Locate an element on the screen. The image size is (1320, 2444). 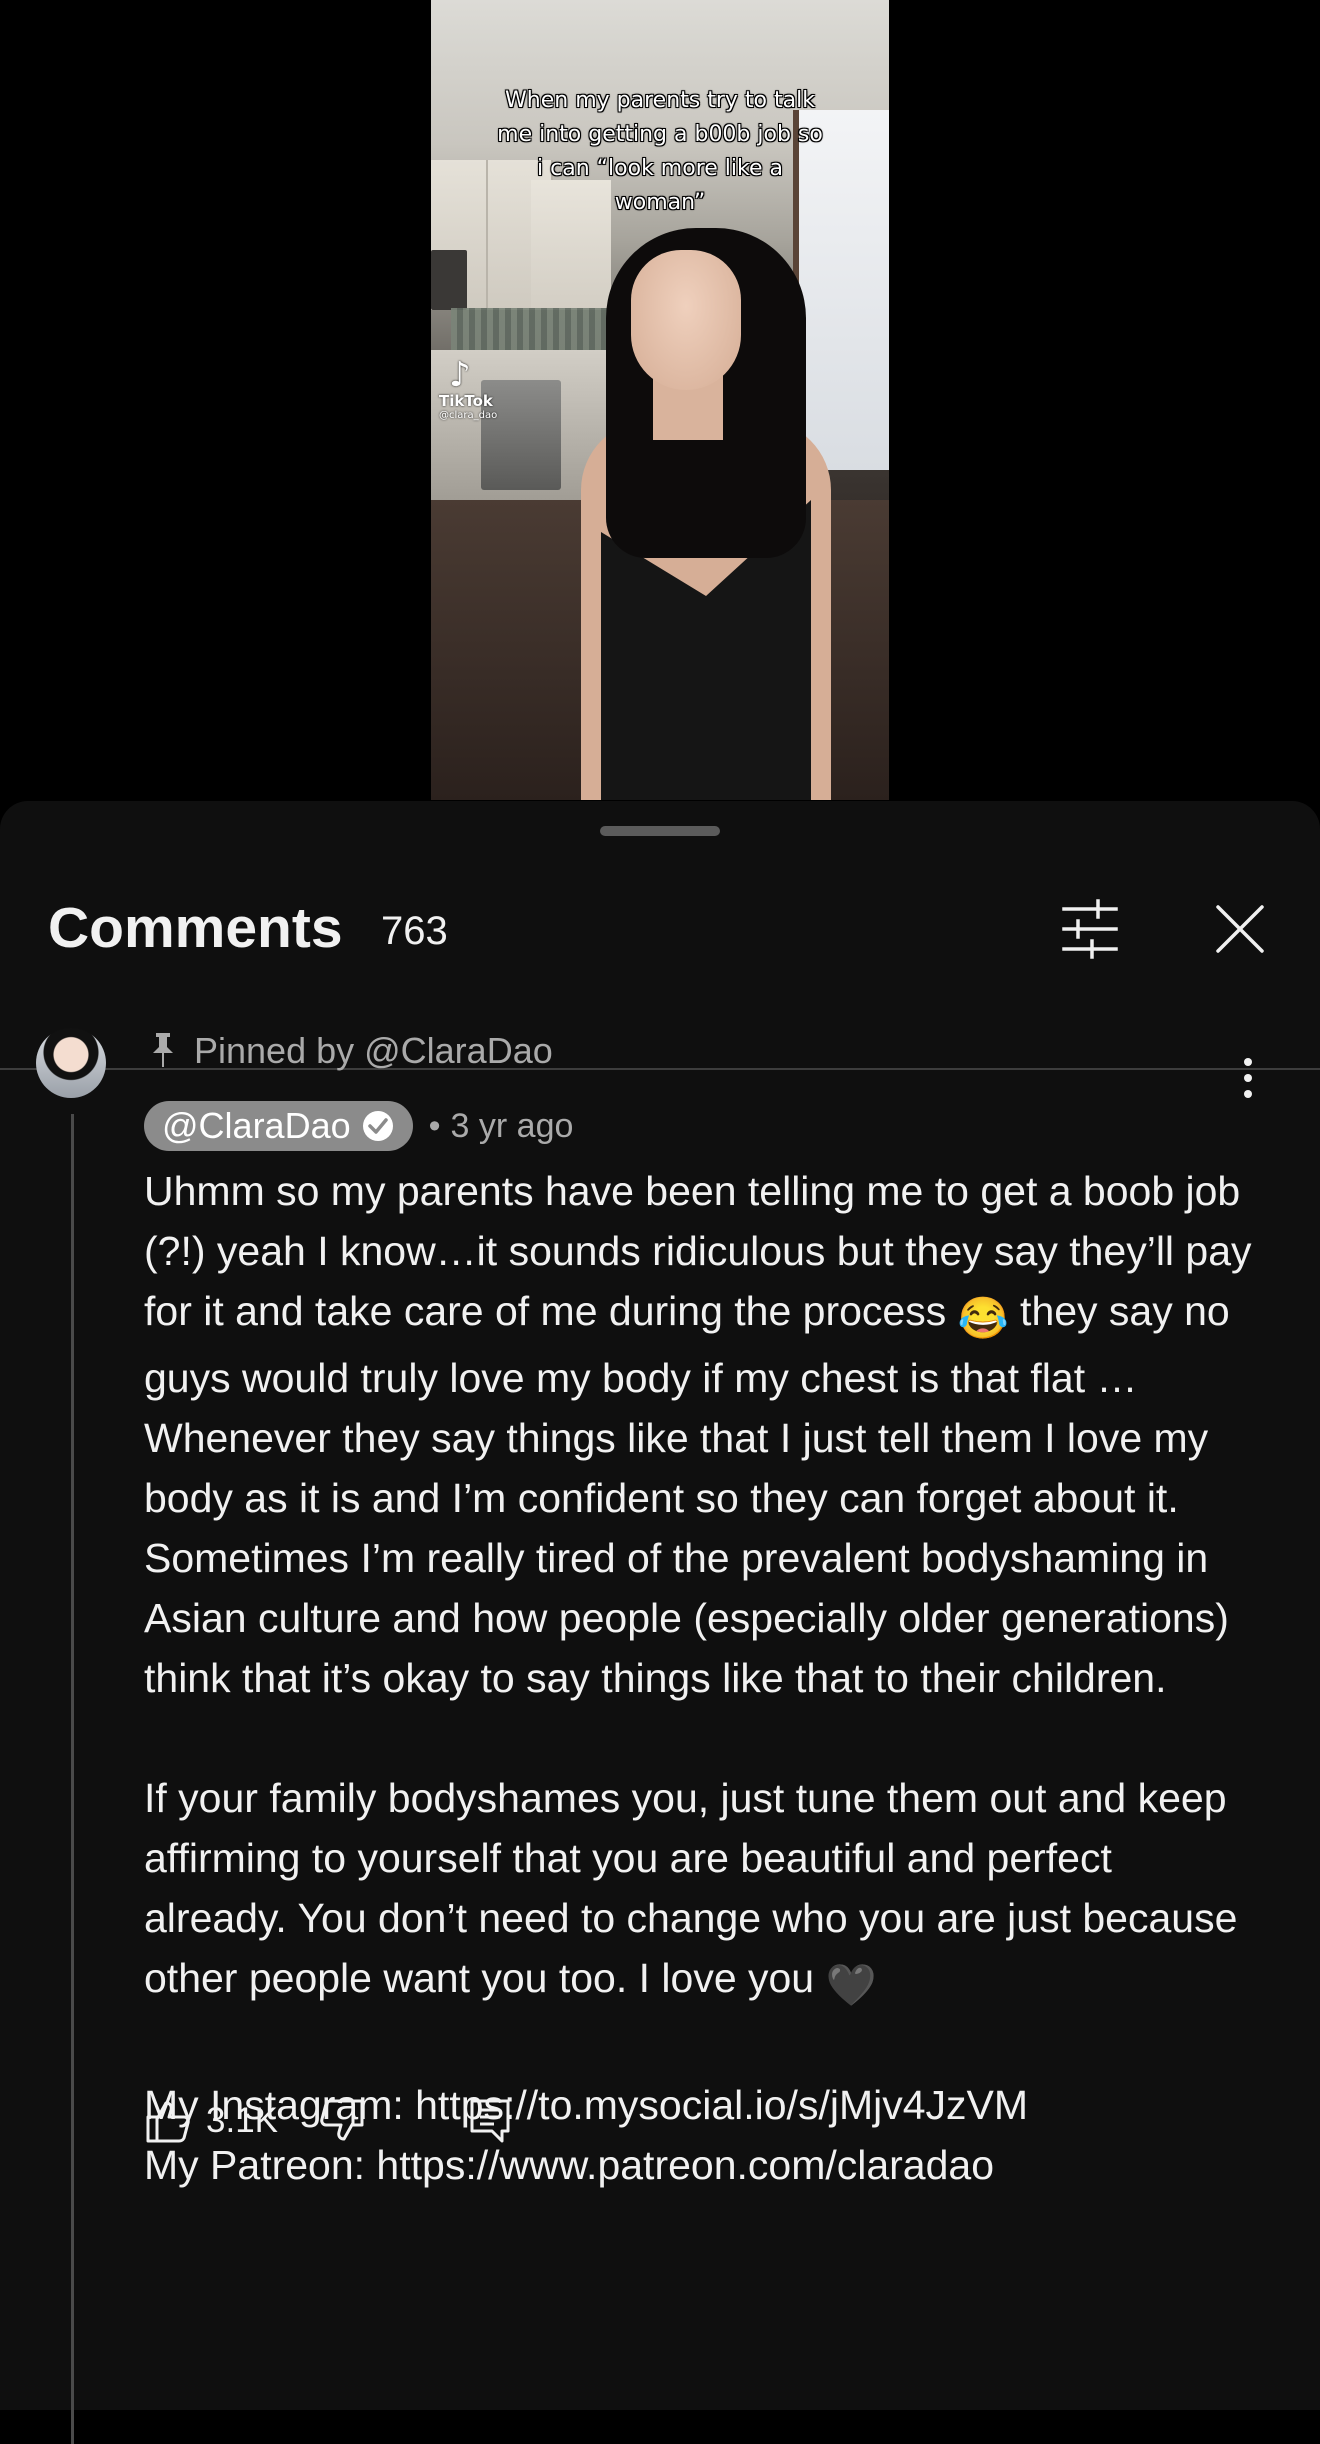
thumbs-up-icon is located at coordinates (168, 2122).